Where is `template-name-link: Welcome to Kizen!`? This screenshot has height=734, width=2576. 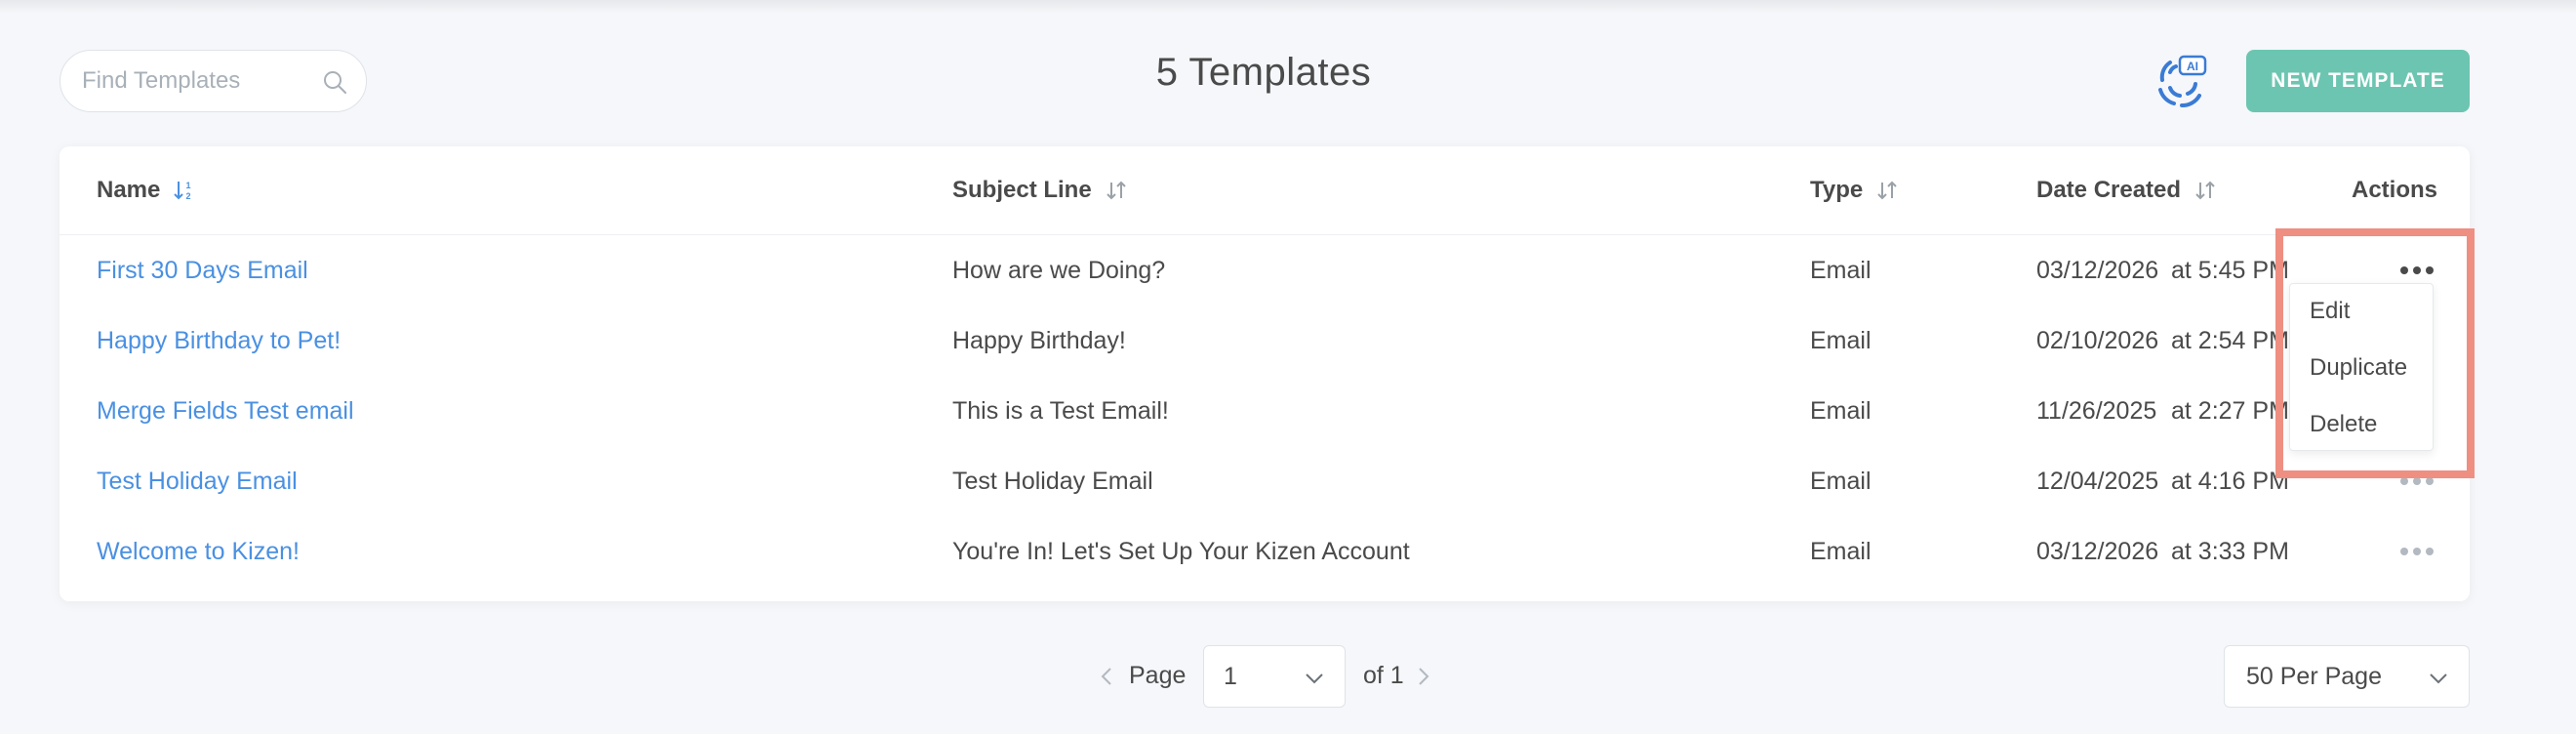 template-name-link: Welcome to Kizen! is located at coordinates (198, 552).